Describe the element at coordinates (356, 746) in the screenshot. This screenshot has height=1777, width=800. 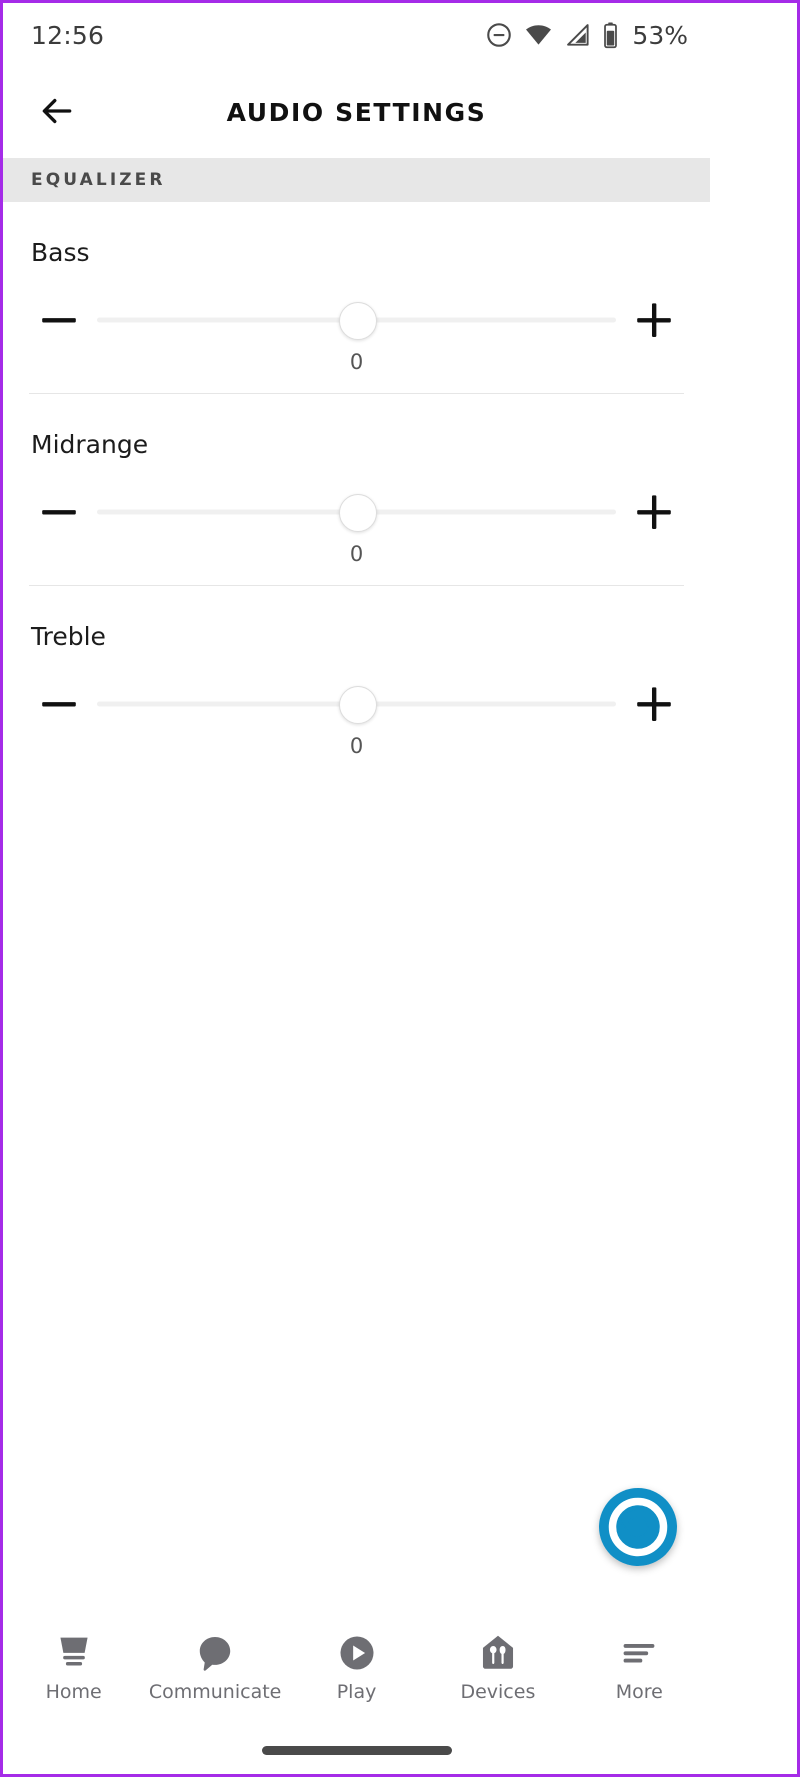
I see `treble-value-label: 0` at that location.